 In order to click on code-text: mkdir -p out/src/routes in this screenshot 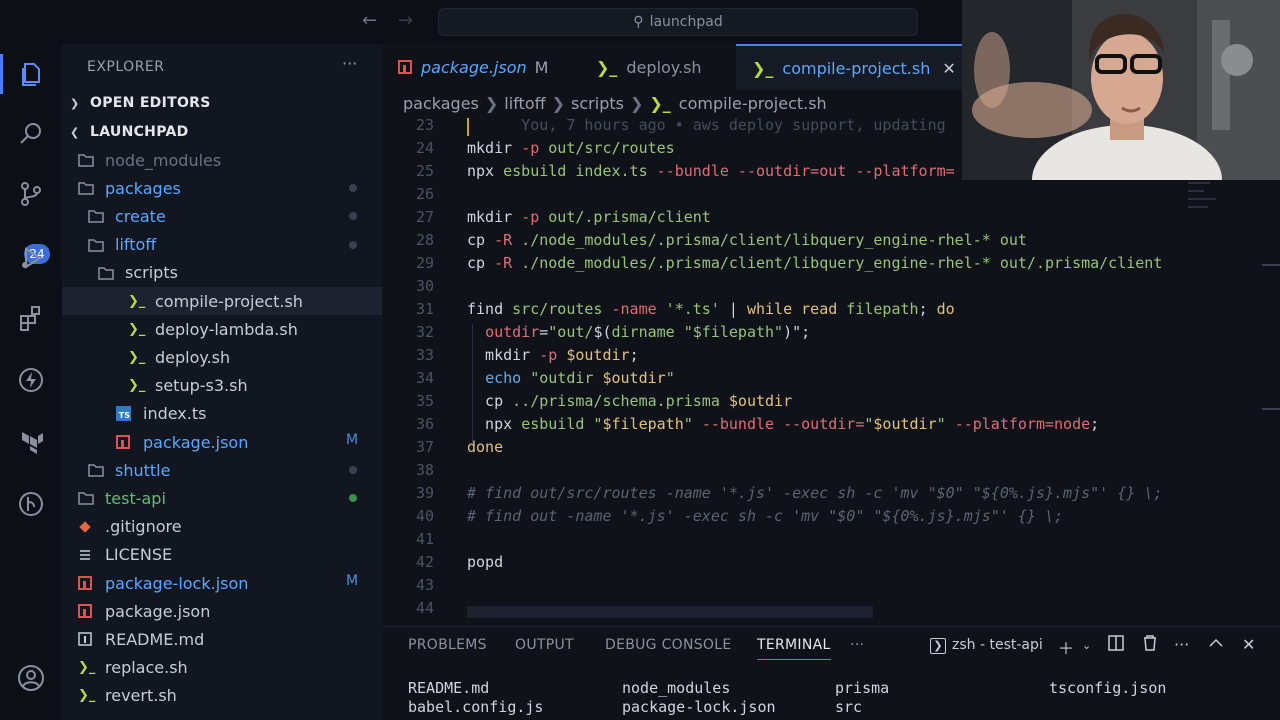, I will do `click(571, 148)`.